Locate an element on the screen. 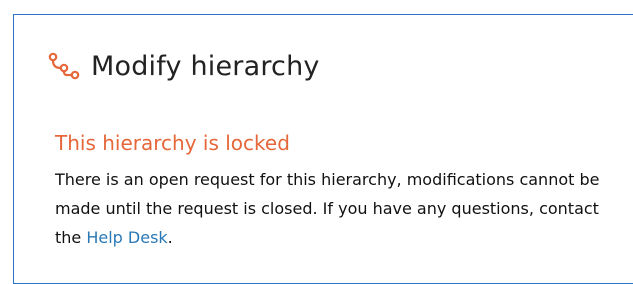  panel-header: Modify hierarchy is located at coordinates (183, 66).